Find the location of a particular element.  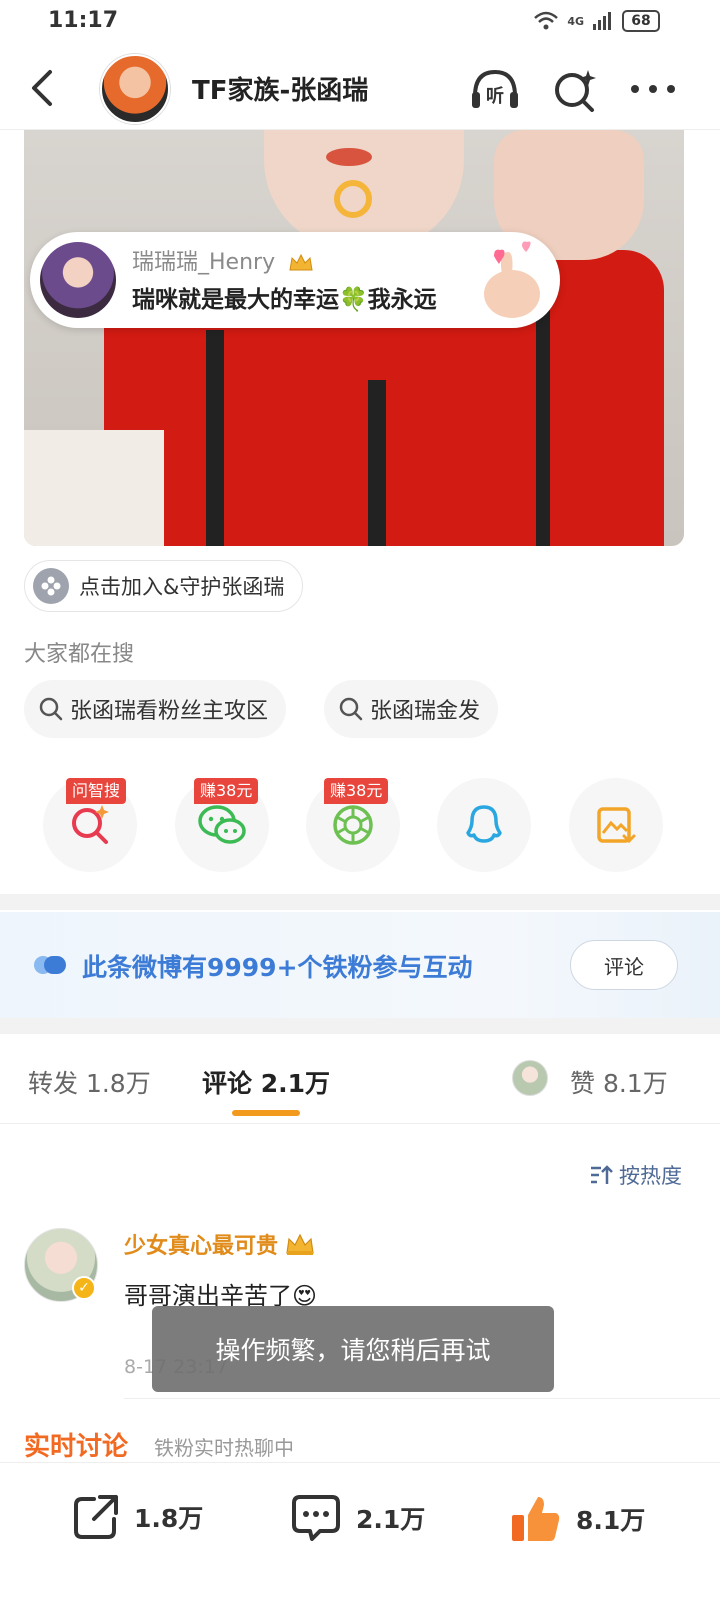

moments-icon is located at coordinates (353, 825).